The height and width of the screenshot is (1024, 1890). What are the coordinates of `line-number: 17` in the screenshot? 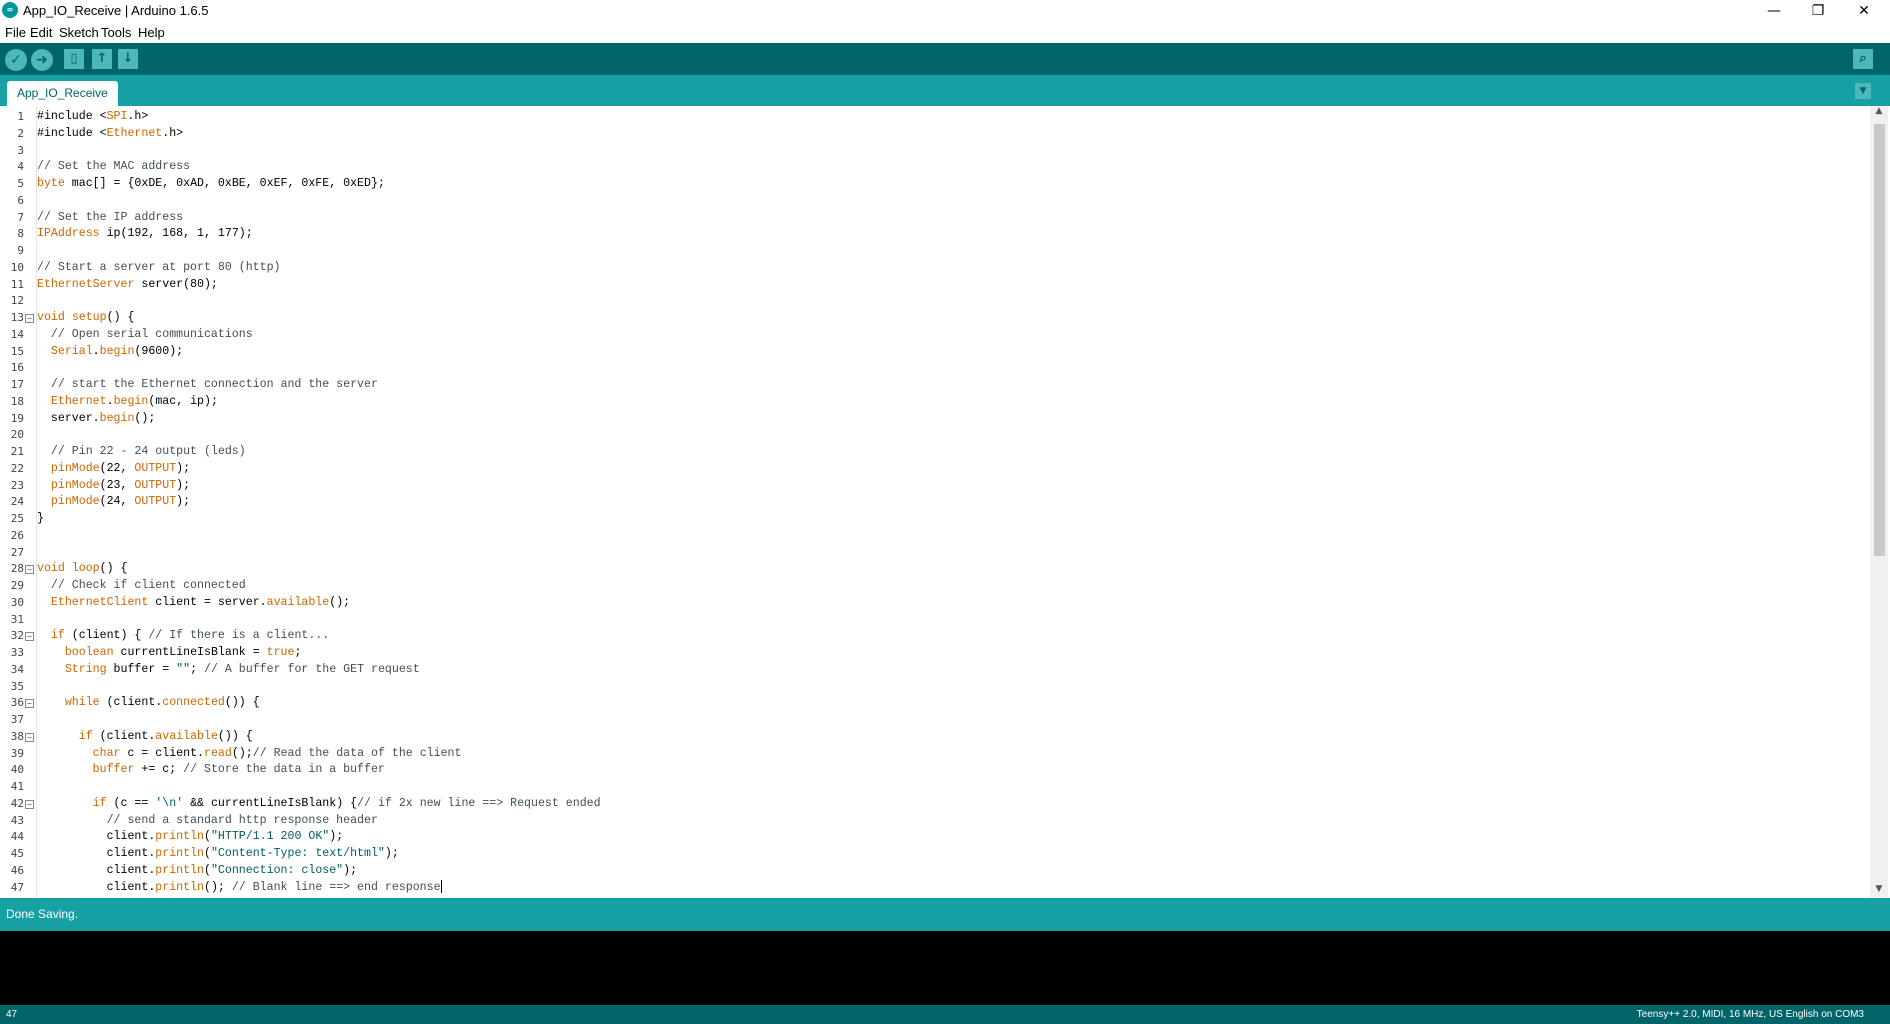 It's located at (17, 384).